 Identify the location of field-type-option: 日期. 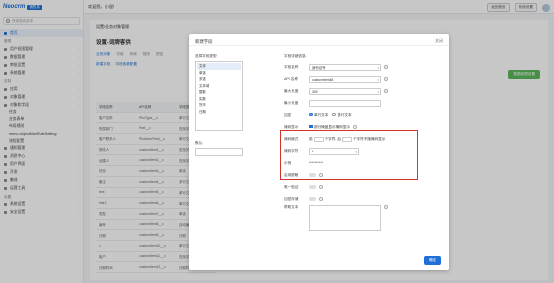
(219, 112).